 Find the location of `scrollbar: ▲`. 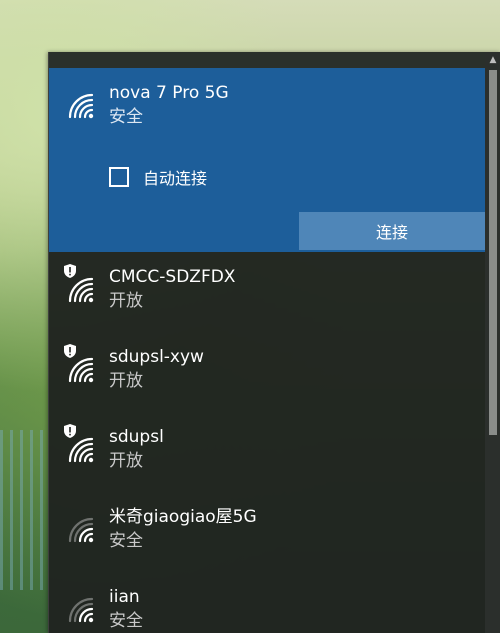

scrollbar: ▲ is located at coordinates (492, 342).